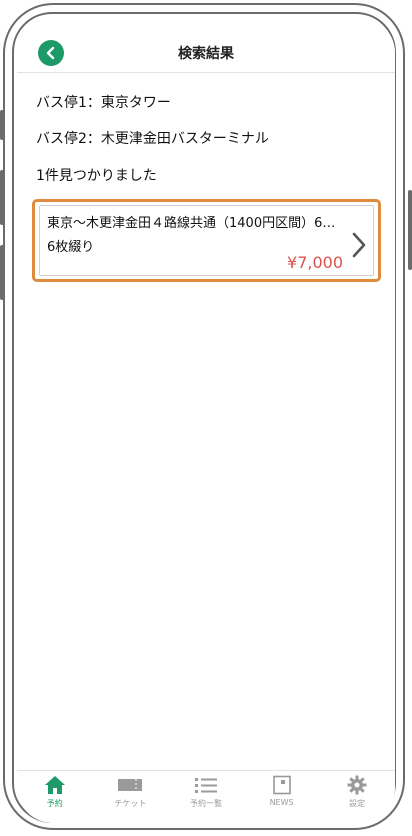  What do you see at coordinates (281, 785) in the screenshot?
I see `news-icon` at bounding box center [281, 785].